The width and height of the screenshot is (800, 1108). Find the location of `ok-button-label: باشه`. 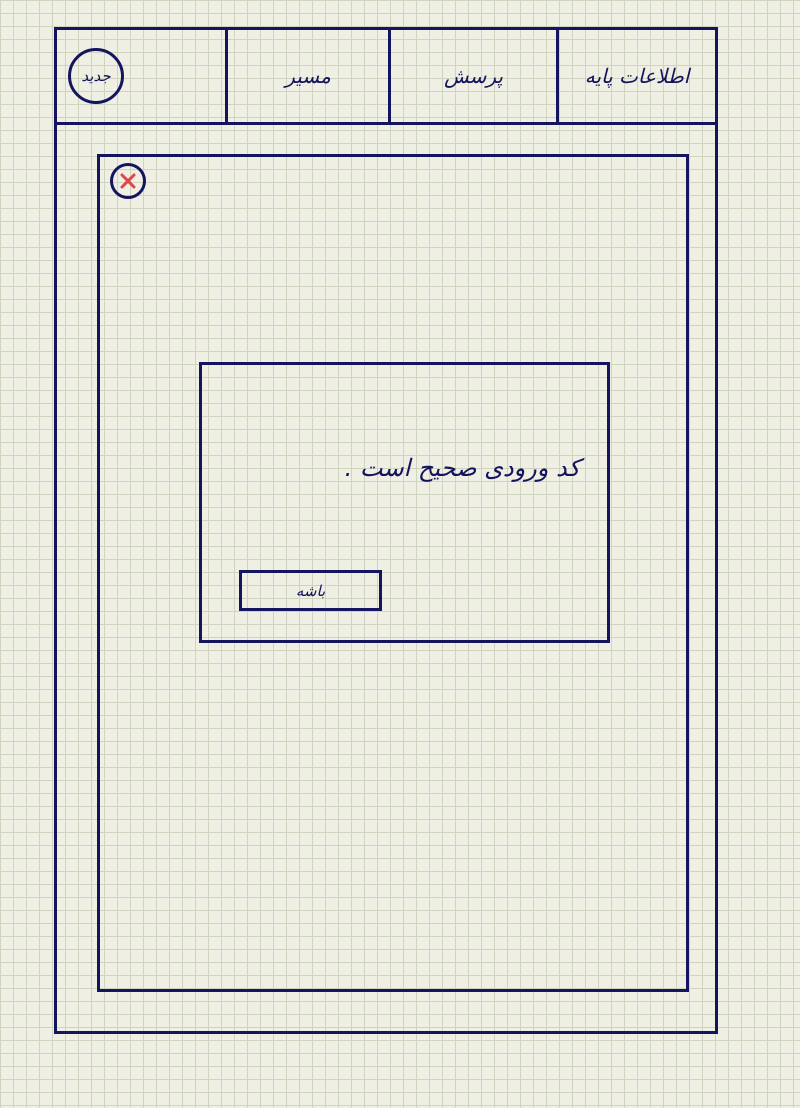

ok-button-label: باشه is located at coordinates (310, 590).